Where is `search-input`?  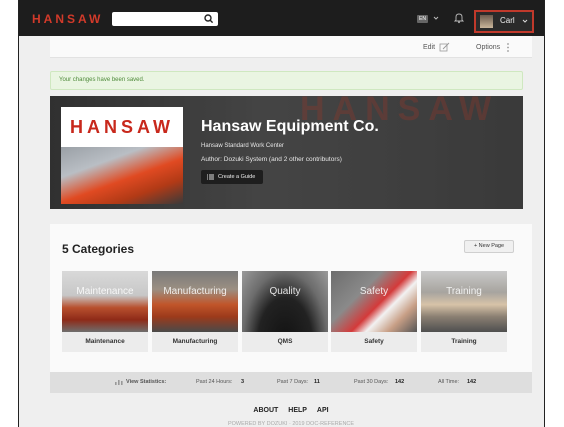 search-input is located at coordinates (165, 19).